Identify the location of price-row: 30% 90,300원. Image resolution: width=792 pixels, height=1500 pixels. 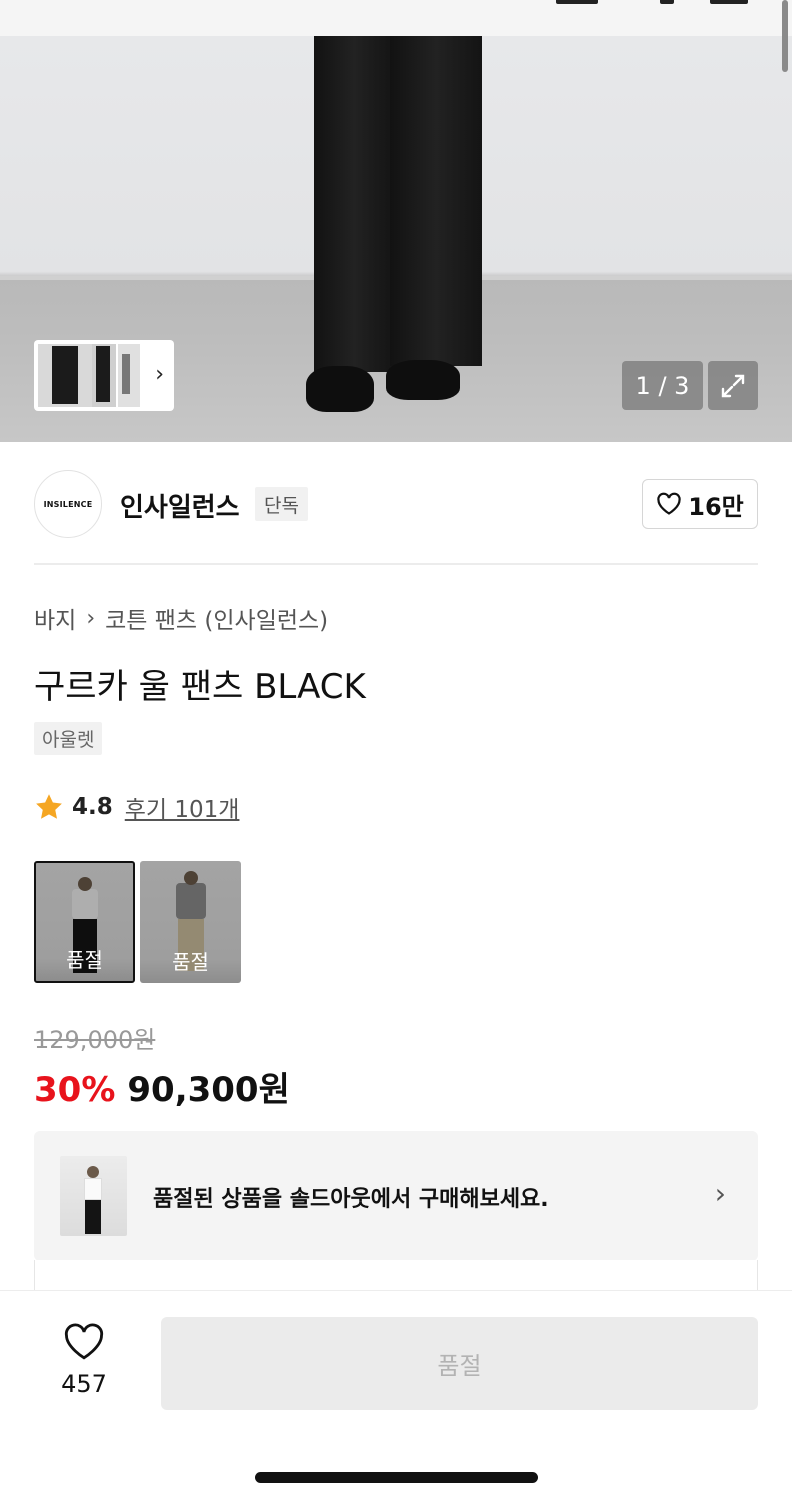
(162, 1086).